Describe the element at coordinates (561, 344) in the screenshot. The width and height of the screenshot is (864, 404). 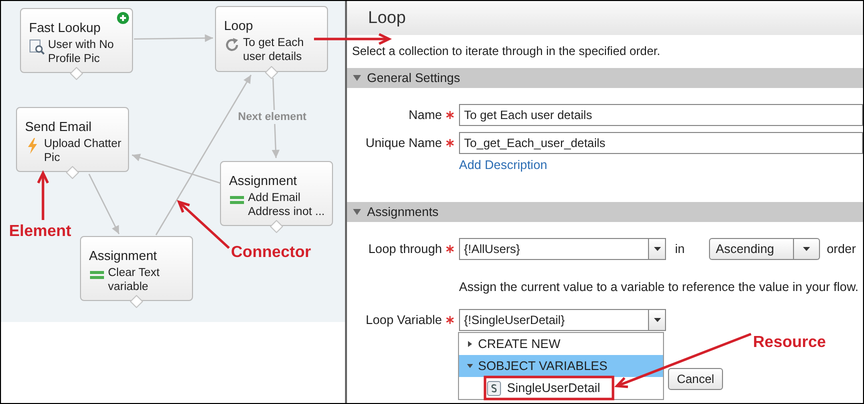
I see `menu-item: CREATE NEW` at that location.